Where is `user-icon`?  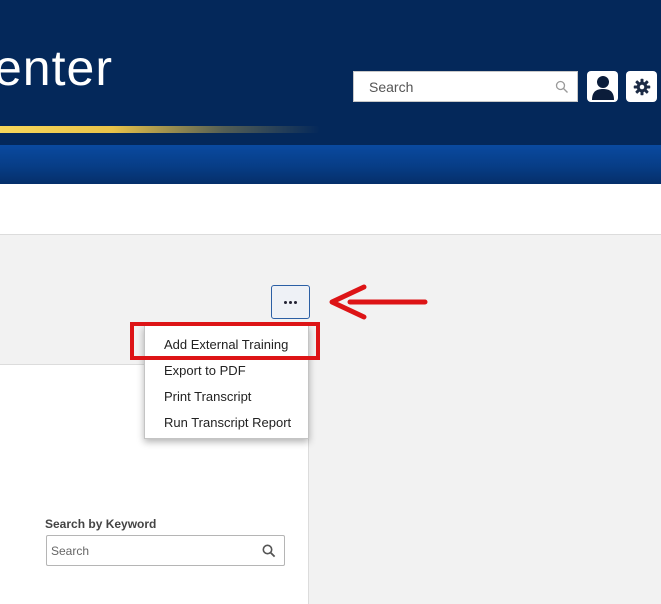
user-icon is located at coordinates (602, 87).